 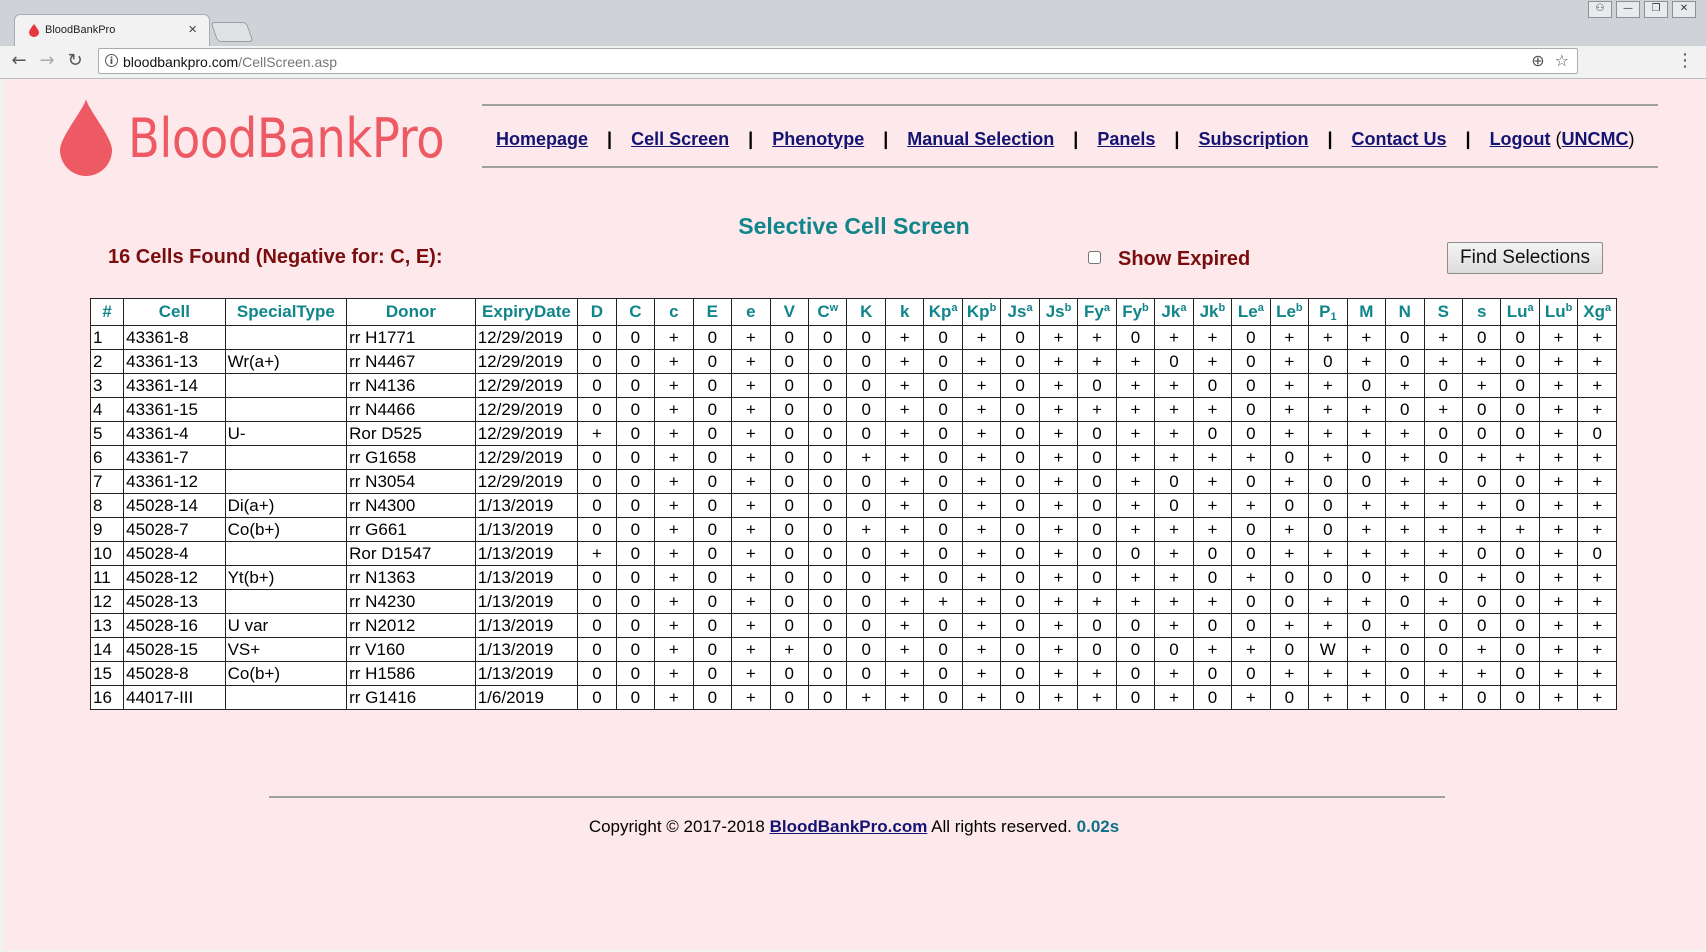 What do you see at coordinates (230, 62) in the screenshot?
I see `url-text: bloodbankpro.com/CellScreen.asp` at bounding box center [230, 62].